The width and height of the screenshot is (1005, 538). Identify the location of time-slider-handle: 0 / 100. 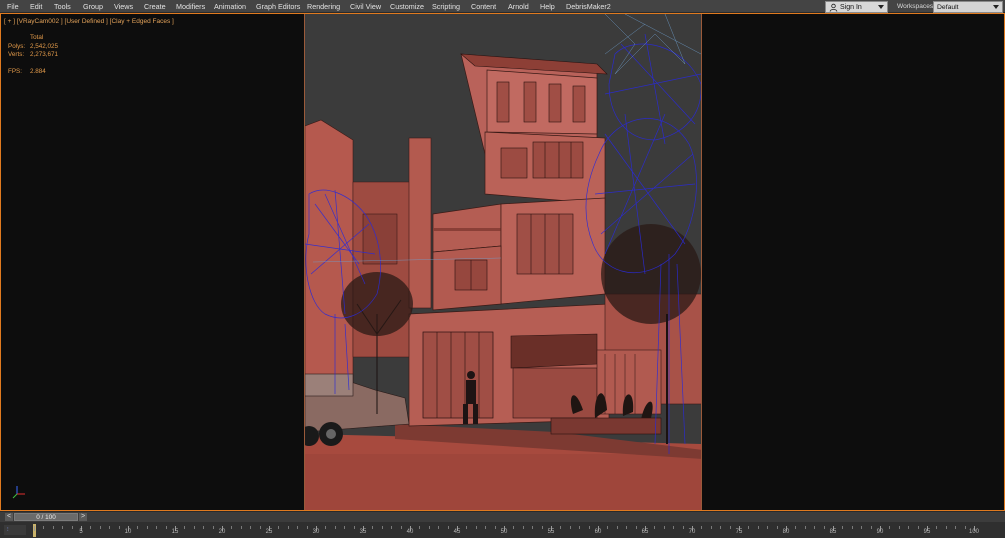
(46, 517).